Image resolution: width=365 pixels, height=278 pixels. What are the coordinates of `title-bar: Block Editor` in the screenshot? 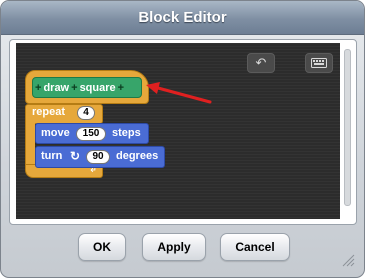 It's located at (182, 18).